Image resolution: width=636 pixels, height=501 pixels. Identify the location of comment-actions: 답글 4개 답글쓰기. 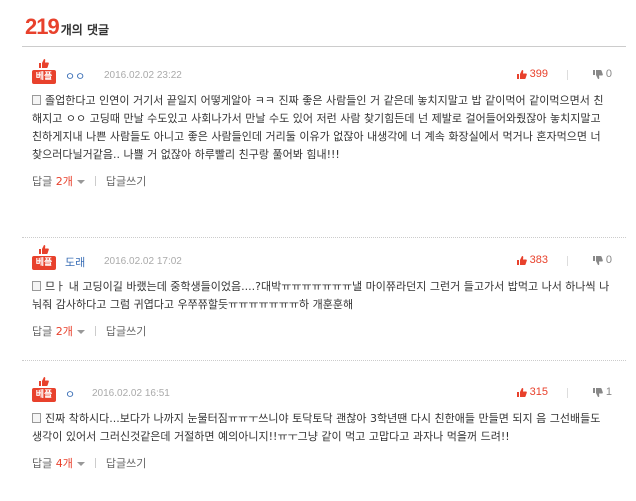
(324, 463).